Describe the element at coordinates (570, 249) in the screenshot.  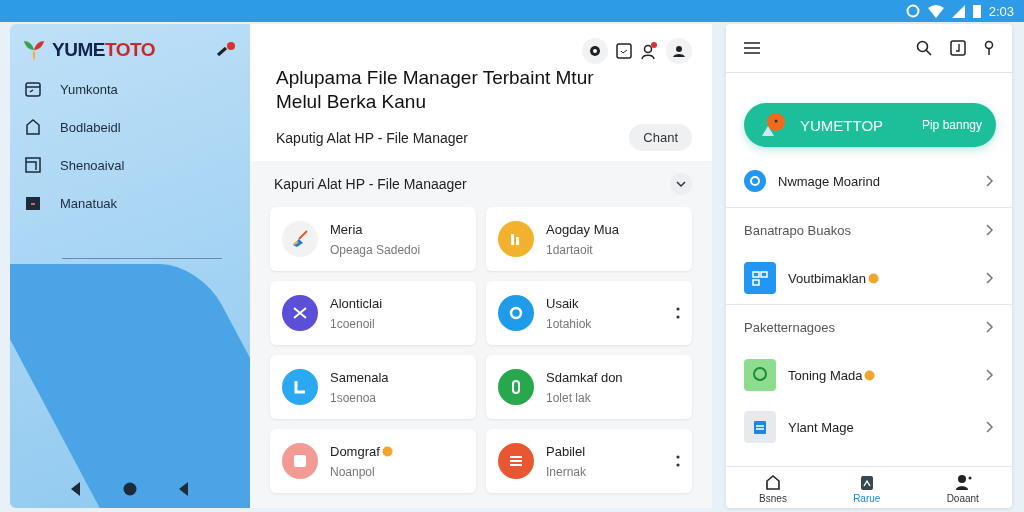
I see `card-subtitle: 1dartaoit` at that location.